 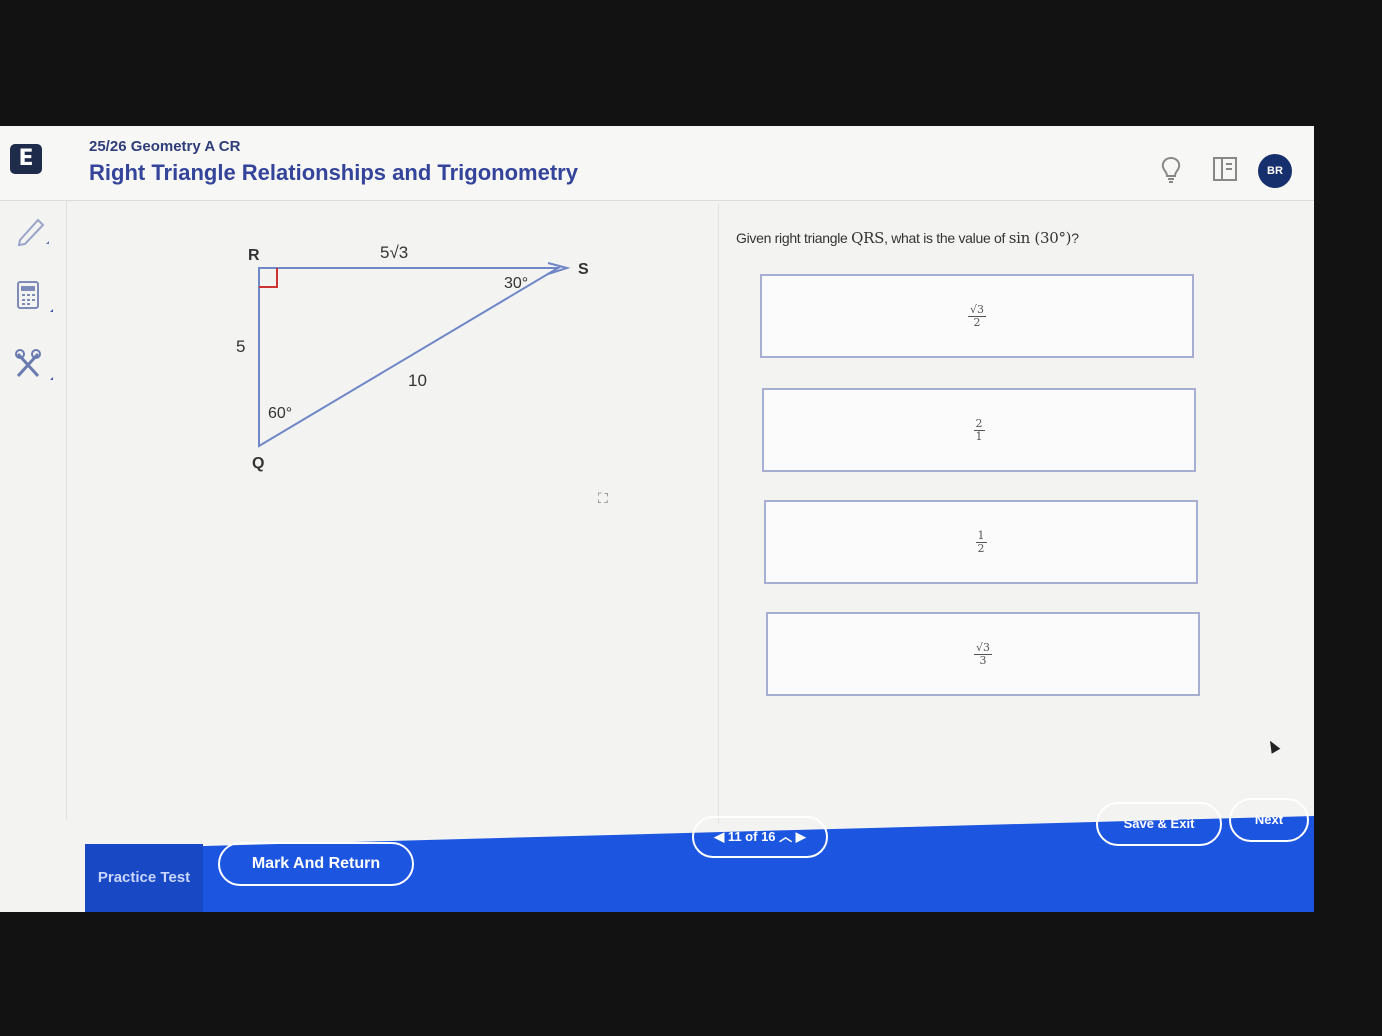 I want to click on triangle-qrs, so click(x=410, y=357).